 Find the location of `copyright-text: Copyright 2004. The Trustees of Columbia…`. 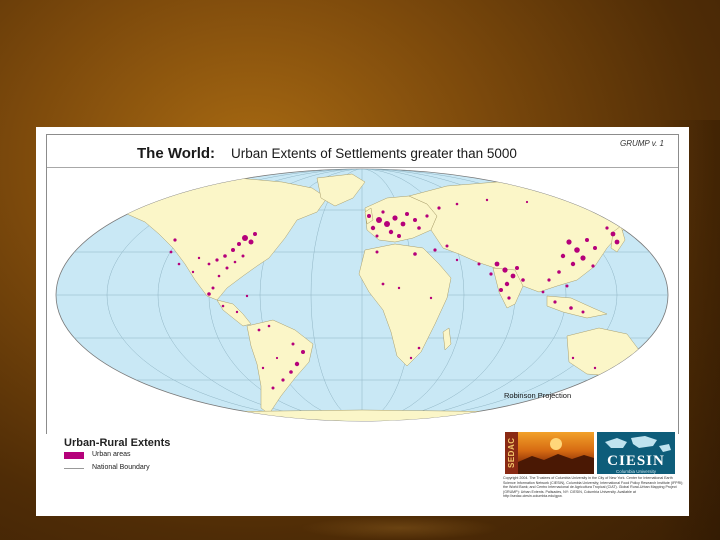

copyright-text: Copyright 2004. The Trustees of Columbia… is located at coordinates (593, 487).